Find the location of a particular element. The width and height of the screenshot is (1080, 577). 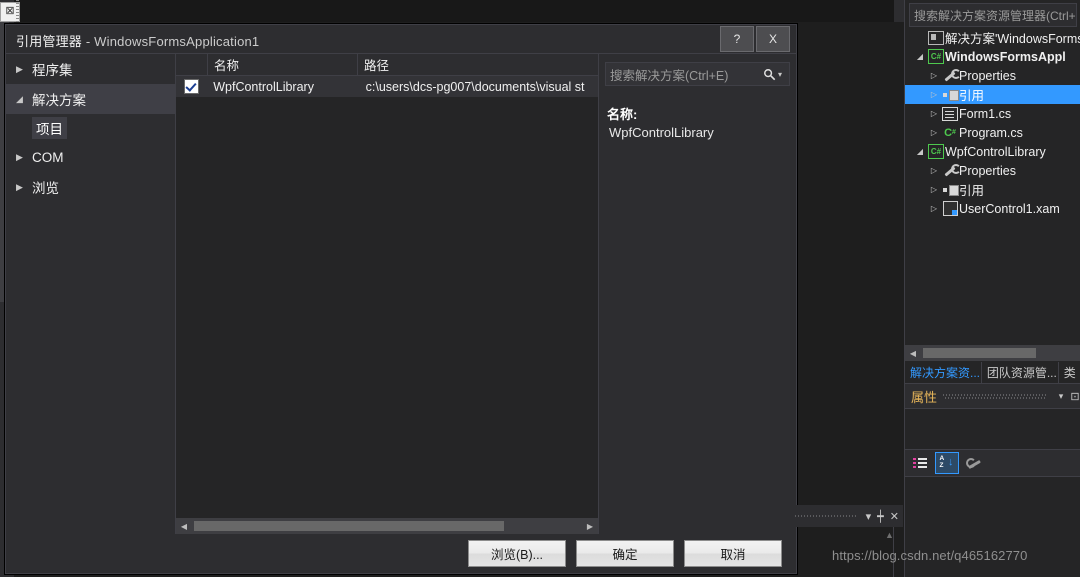

list-horizontal-scrollbar: ◀ ▶ is located at coordinates (387, 526).